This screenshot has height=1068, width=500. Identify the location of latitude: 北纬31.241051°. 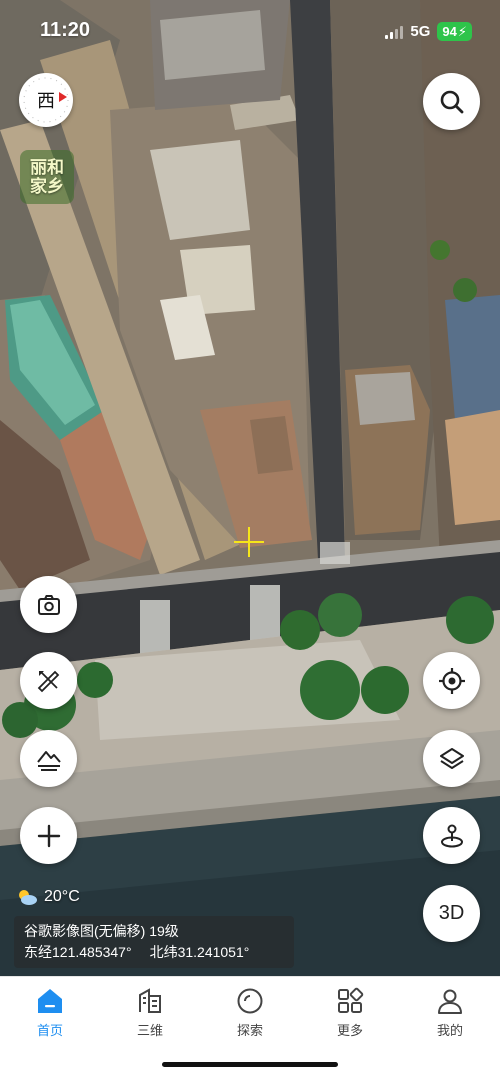
(199, 952).